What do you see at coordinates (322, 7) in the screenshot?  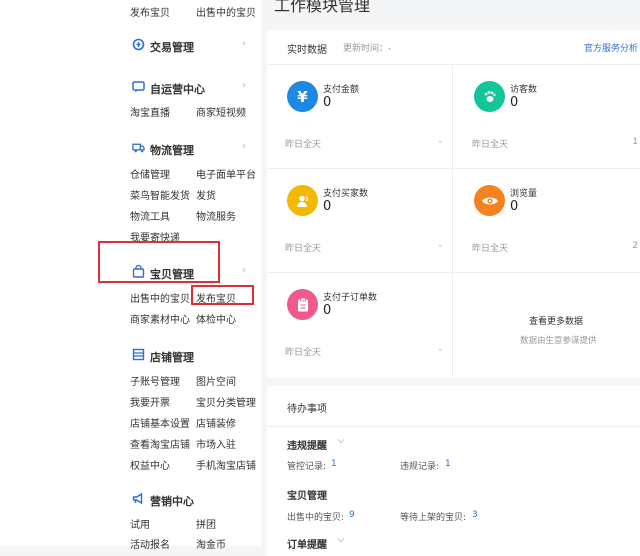 I see `page-title: 工作模块管理` at bounding box center [322, 7].